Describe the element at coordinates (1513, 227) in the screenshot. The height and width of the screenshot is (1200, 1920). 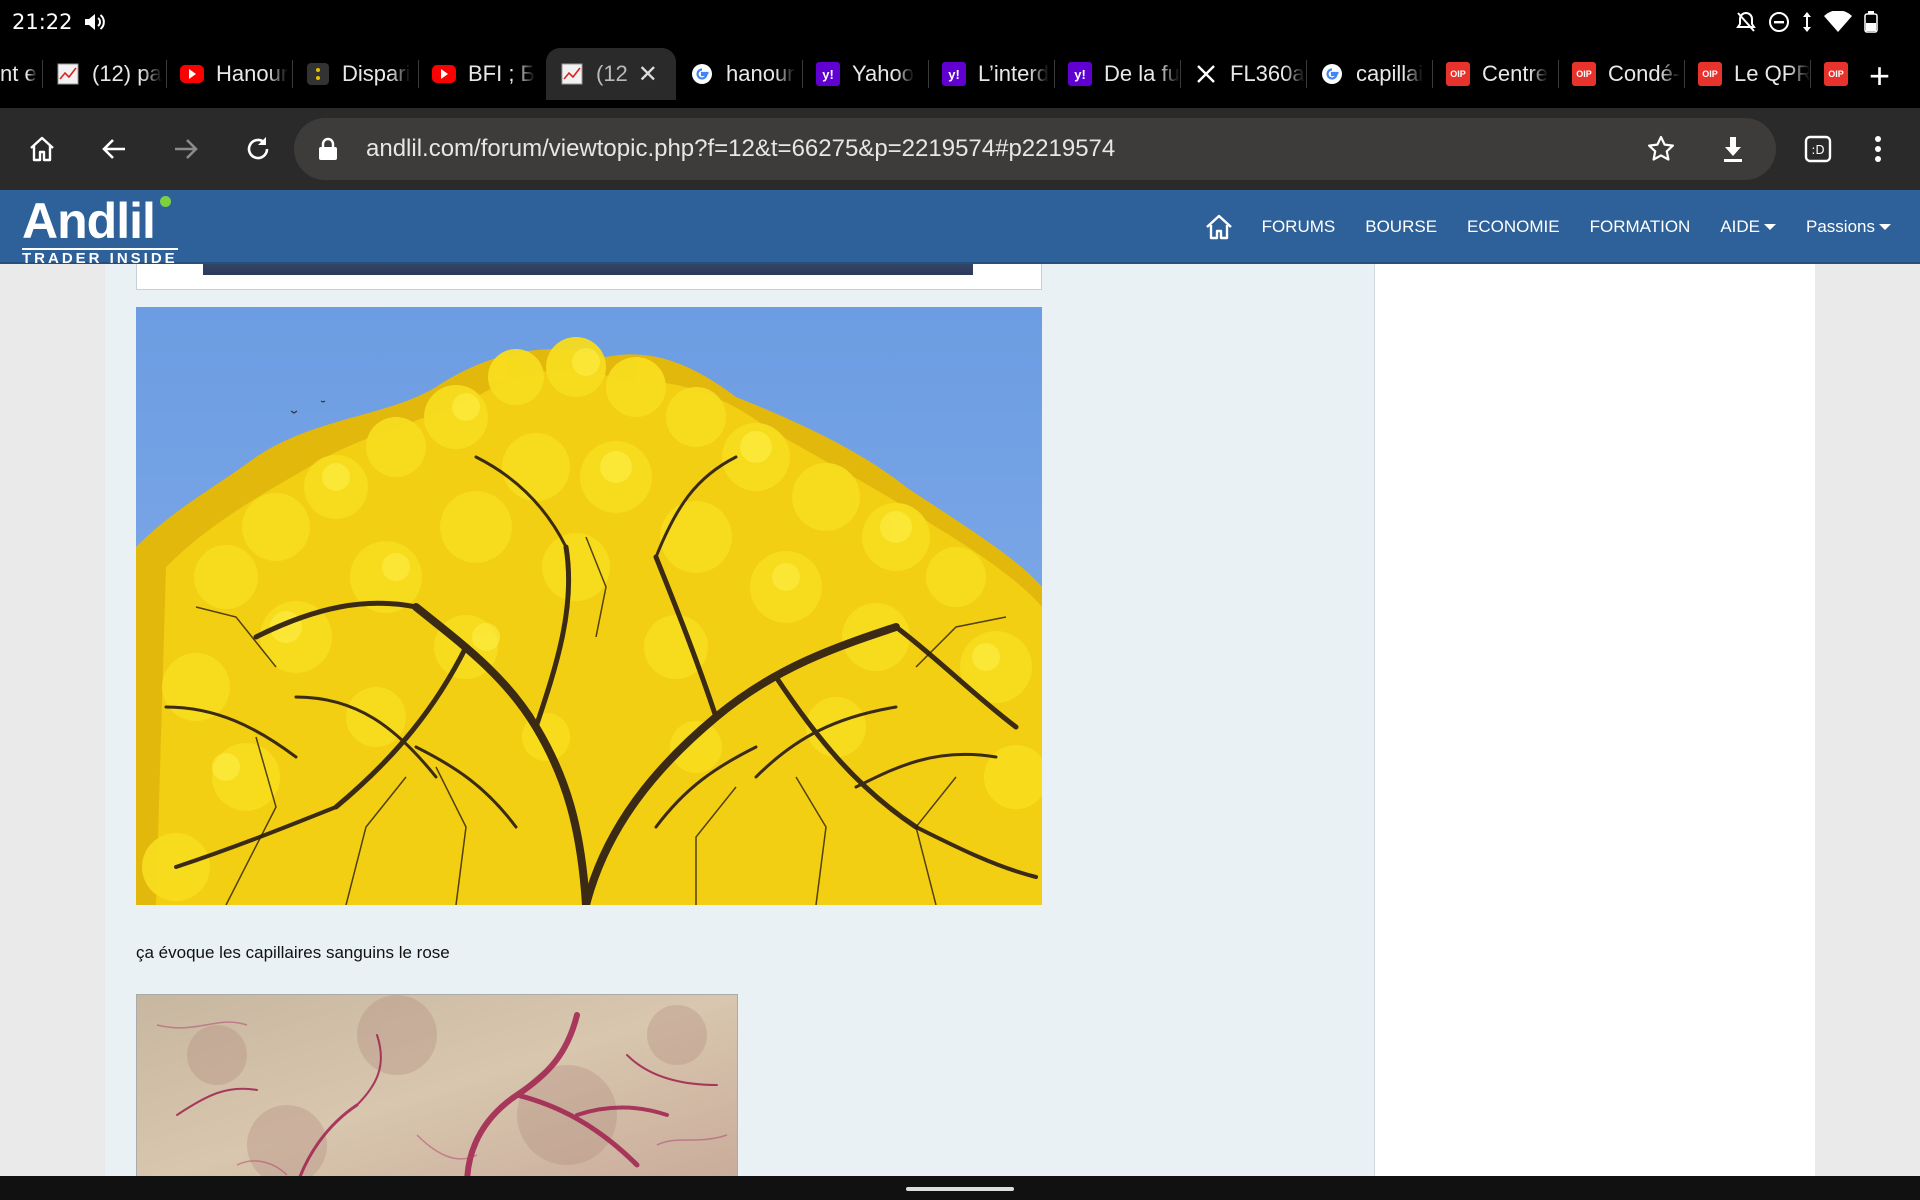
I see `nav-economie: ECONOMIE` at that location.